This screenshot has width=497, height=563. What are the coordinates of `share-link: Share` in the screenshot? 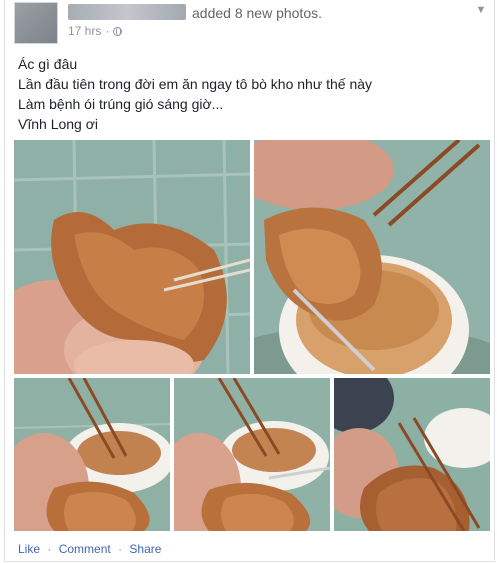 It's located at (145, 549).